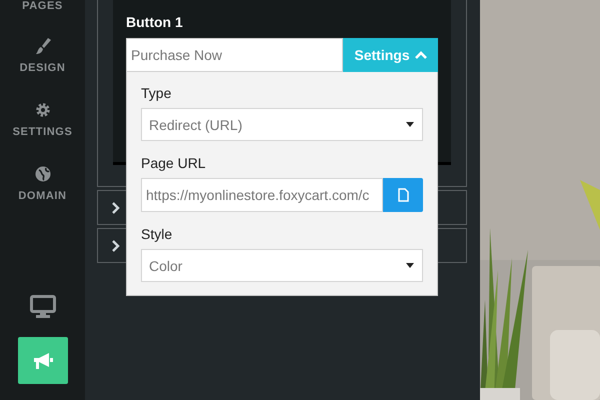 The height and width of the screenshot is (400, 600). What do you see at coordinates (420, 55) in the screenshot?
I see `chevron-up-icon` at bounding box center [420, 55].